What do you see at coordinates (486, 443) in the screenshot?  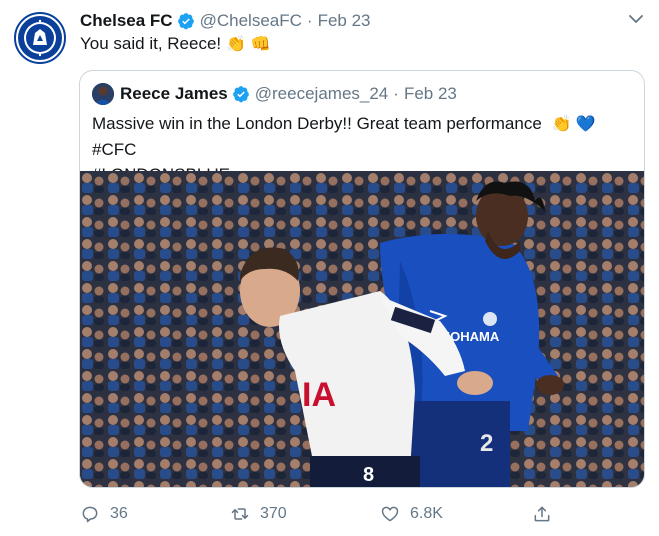 I see `jersey-number-blue: 2` at bounding box center [486, 443].